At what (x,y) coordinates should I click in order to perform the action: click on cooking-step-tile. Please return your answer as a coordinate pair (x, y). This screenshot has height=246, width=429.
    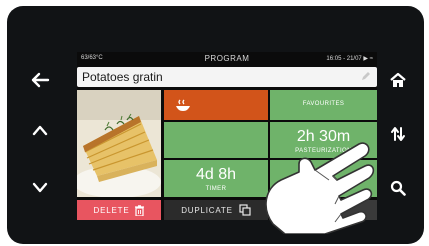
    Looking at the image, I should click on (216, 140).